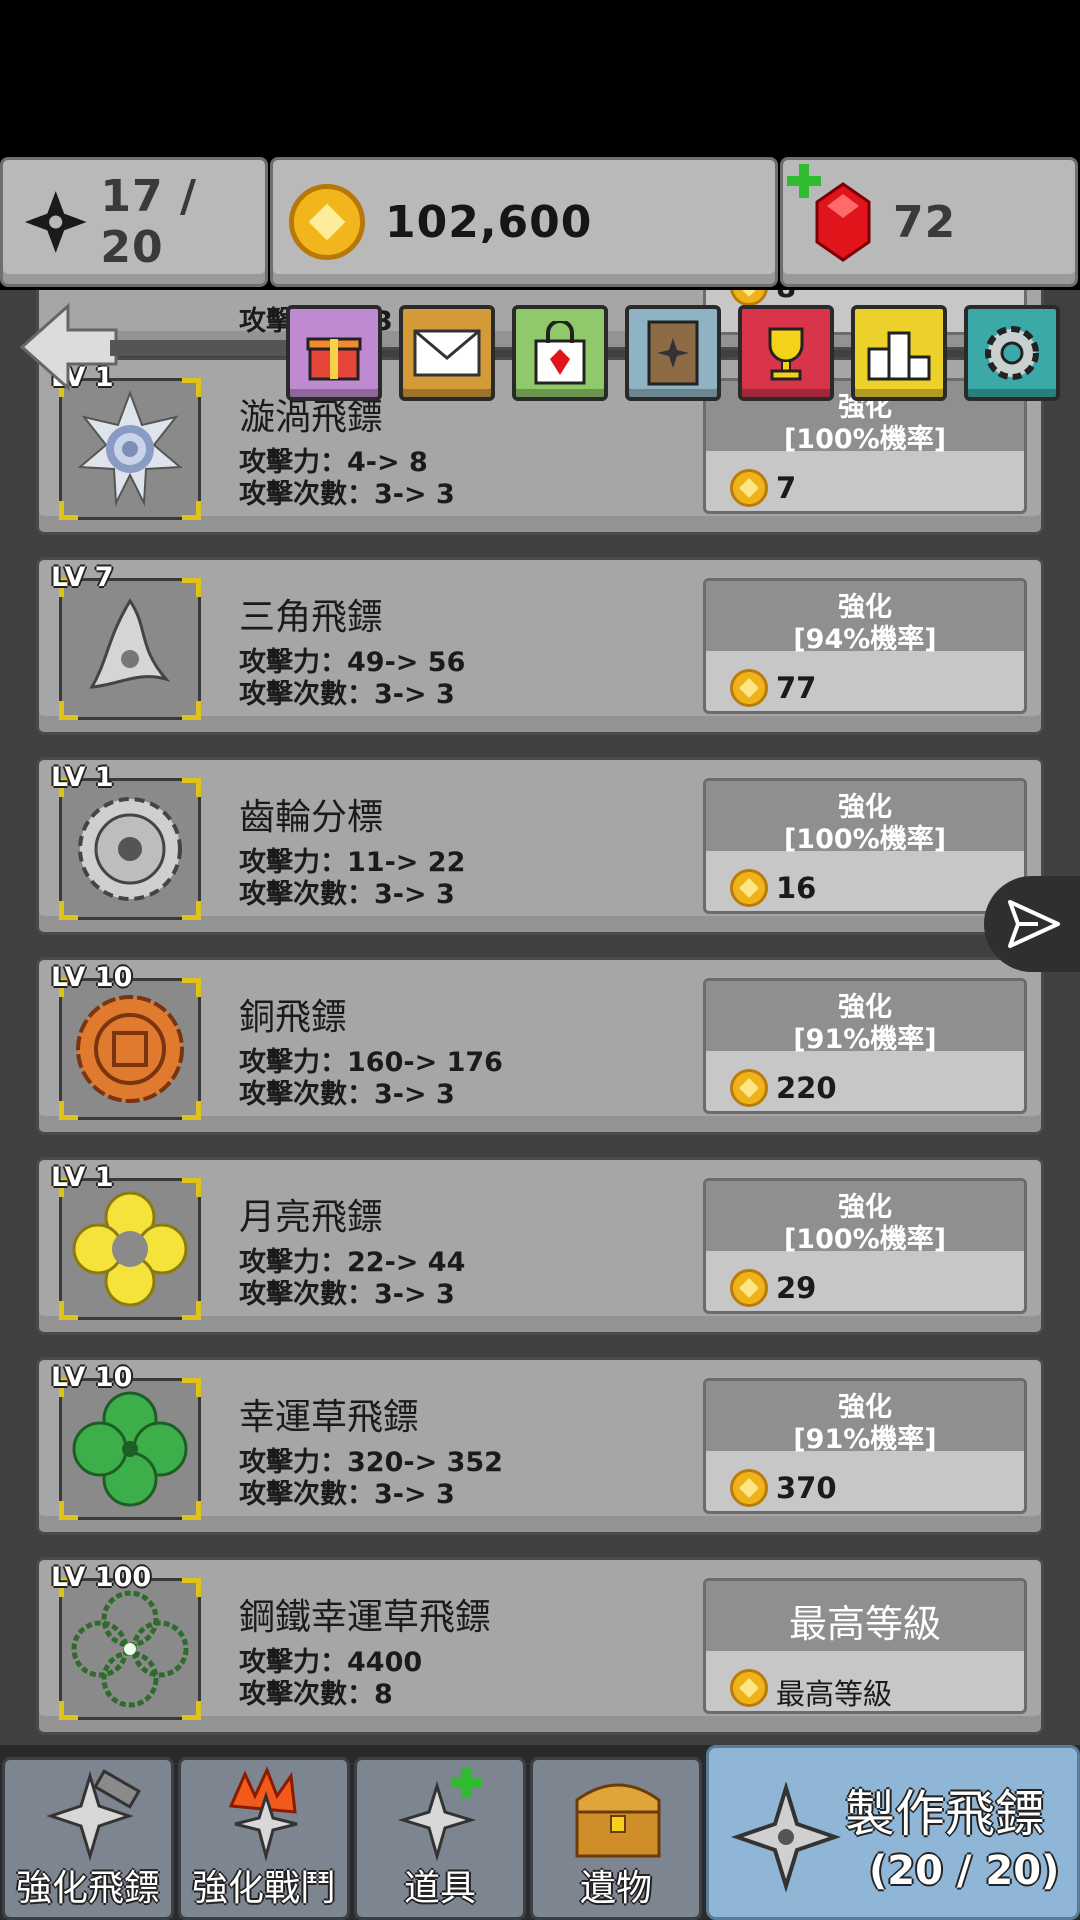 This screenshot has height=1920, width=1080. What do you see at coordinates (439, 1815) in the screenshot?
I see `add-shuriken-icon` at bounding box center [439, 1815].